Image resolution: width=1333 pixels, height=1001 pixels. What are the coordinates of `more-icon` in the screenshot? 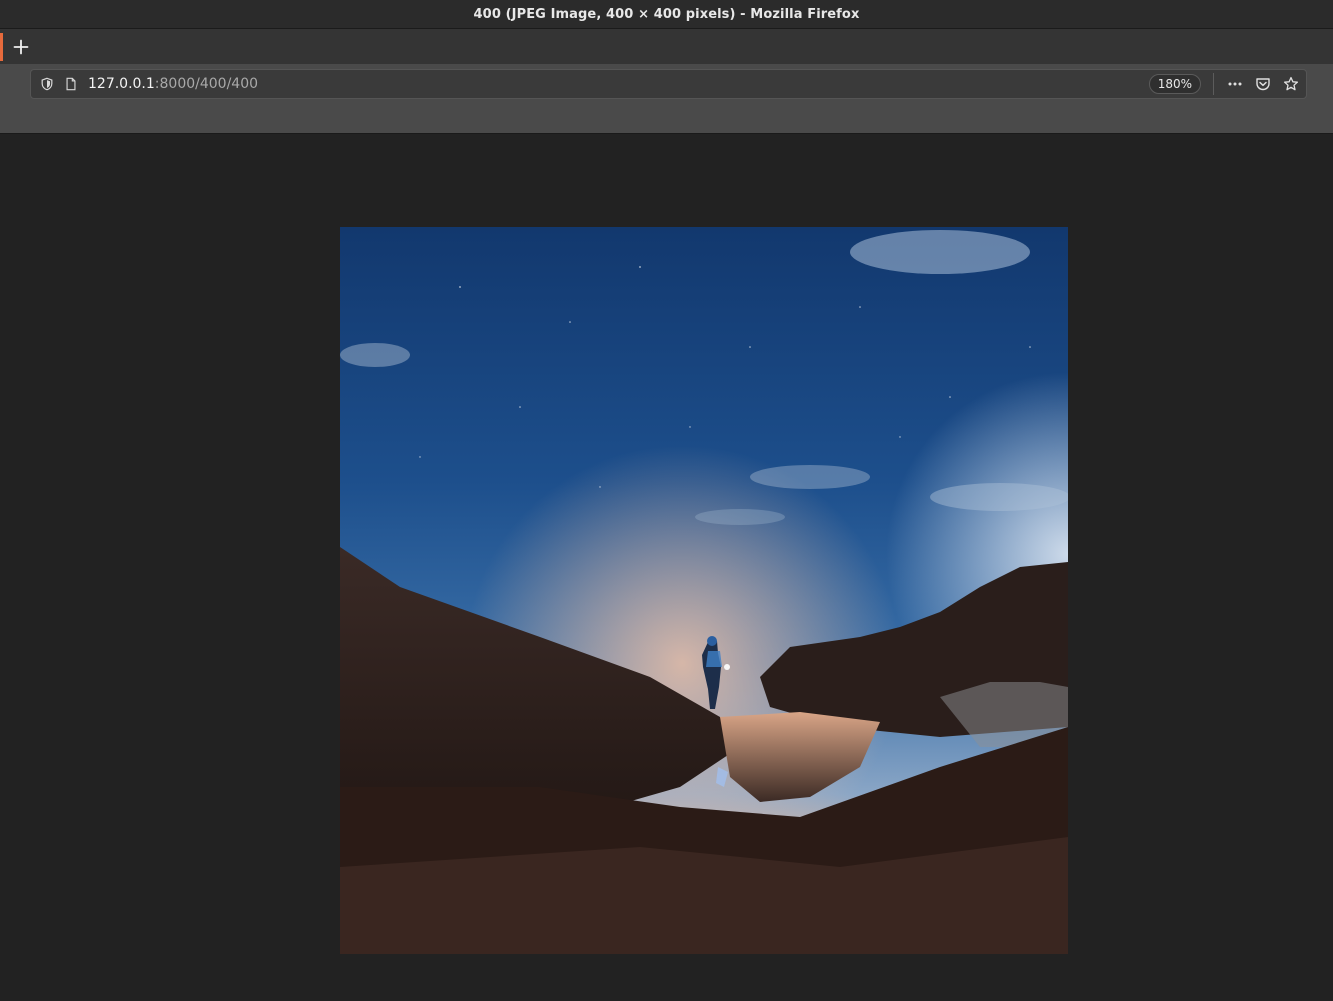 It's located at (1235, 84).